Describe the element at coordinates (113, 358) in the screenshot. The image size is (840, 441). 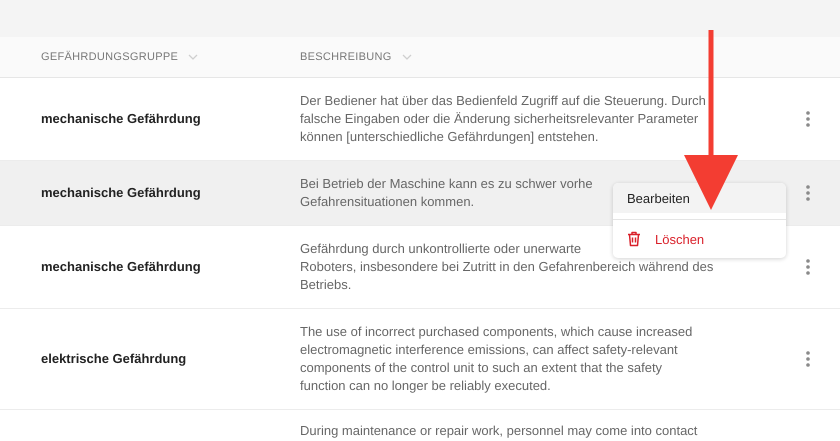
I see `table-cell: elektrische Gefährdung` at that location.